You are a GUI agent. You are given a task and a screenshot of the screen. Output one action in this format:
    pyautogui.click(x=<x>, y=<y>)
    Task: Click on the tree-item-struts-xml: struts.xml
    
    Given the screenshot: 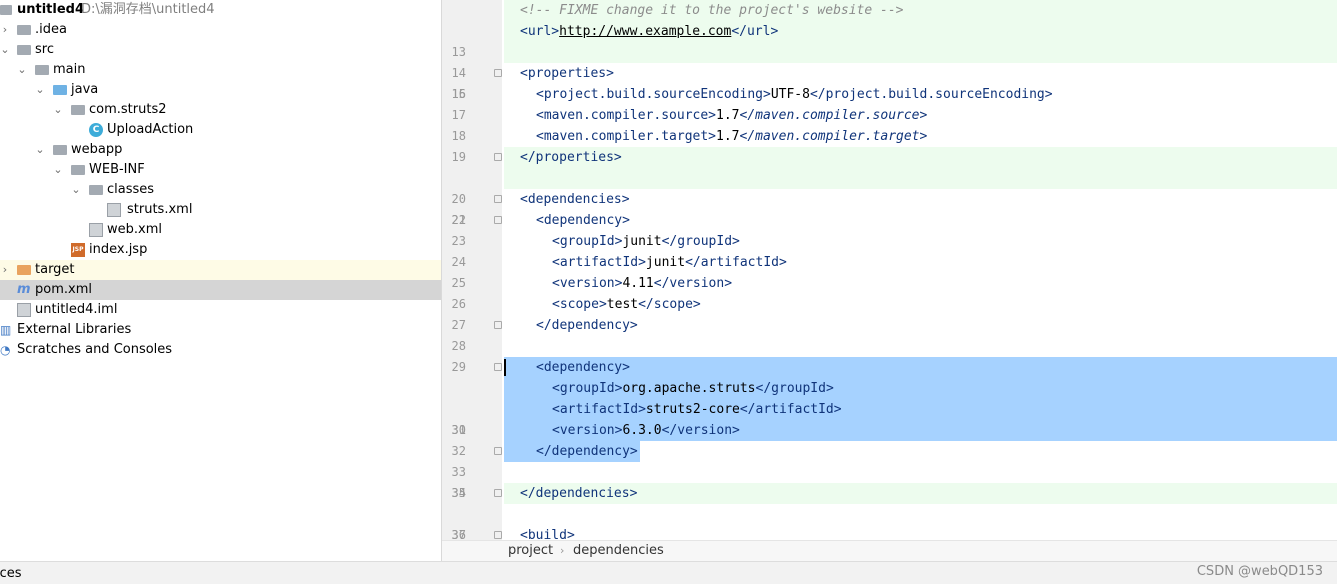 What is the action you would take?
    pyautogui.click(x=220, y=210)
    